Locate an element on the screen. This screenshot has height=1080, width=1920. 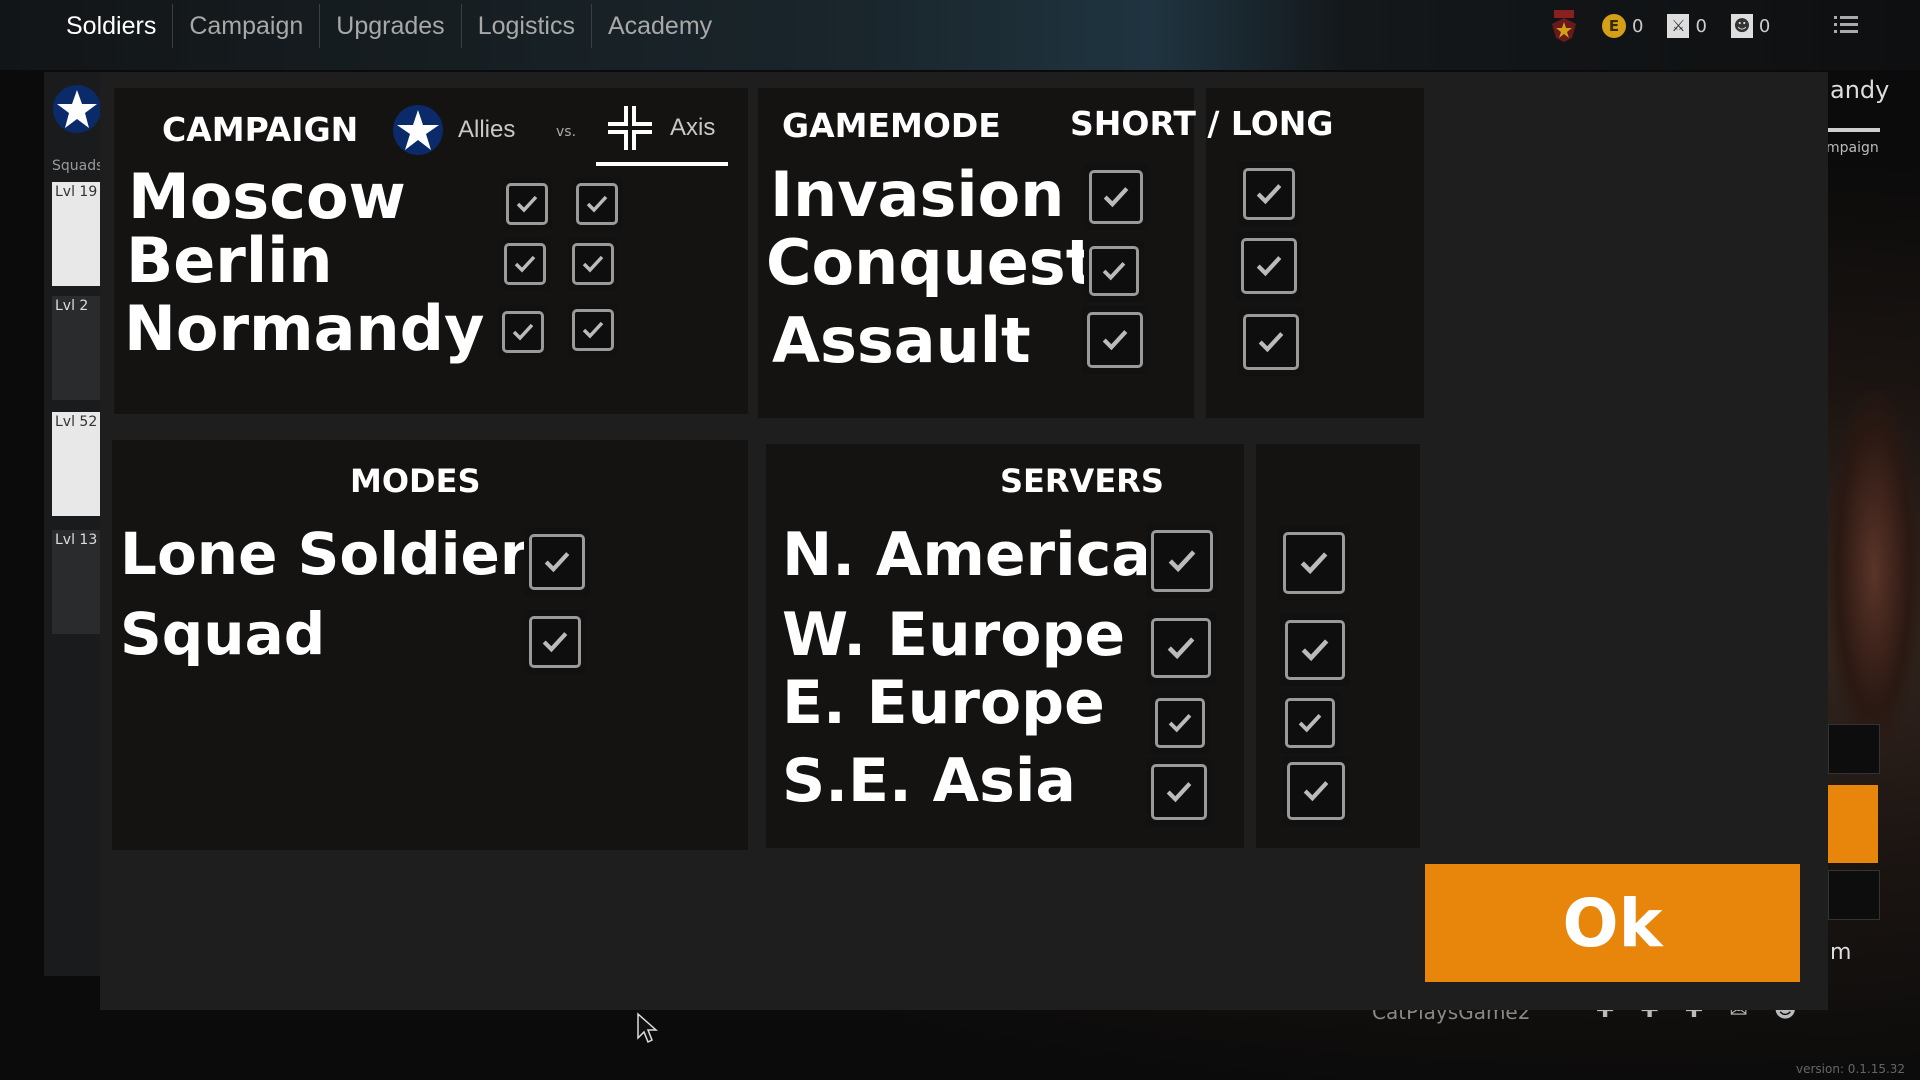
vs-label: vs. is located at coordinates (566, 132).